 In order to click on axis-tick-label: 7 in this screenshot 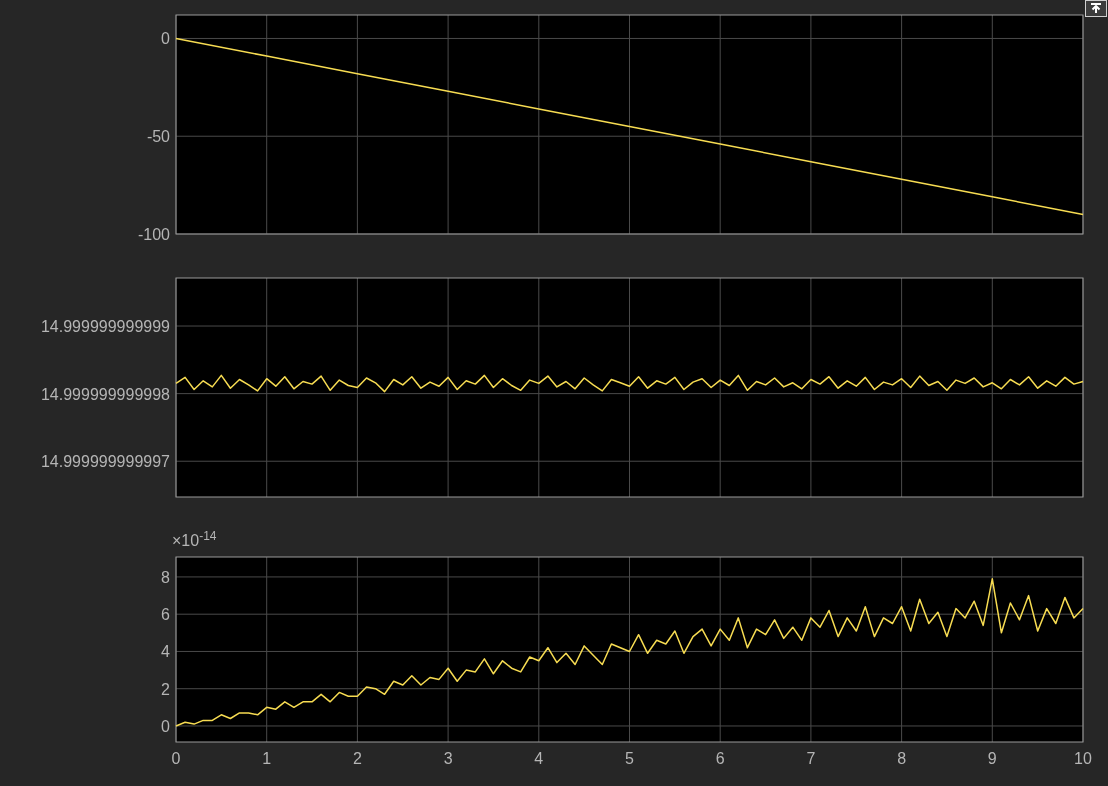, I will do `click(811, 758)`.